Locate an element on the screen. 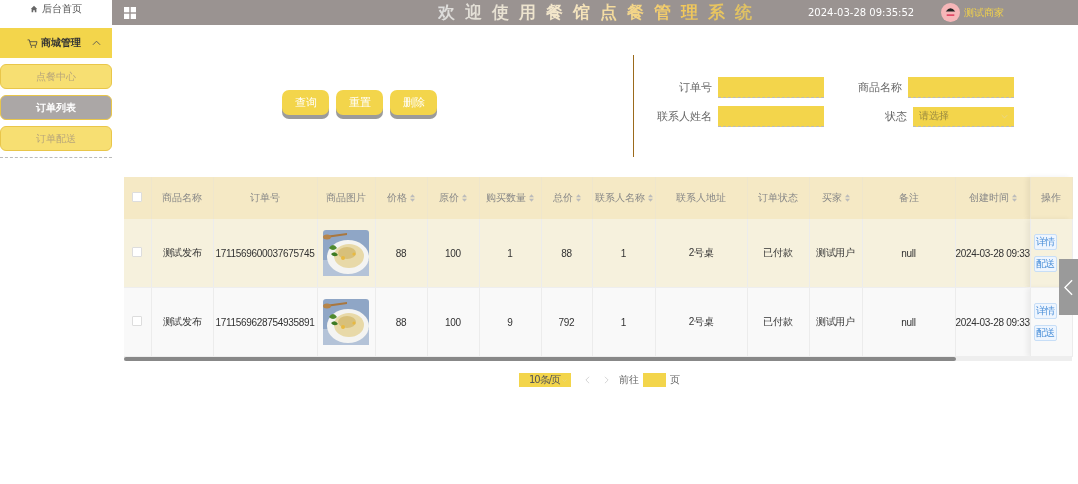 The width and height of the screenshot is (1078, 484). column-header: 操作 is located at coordinates (1051, 197).